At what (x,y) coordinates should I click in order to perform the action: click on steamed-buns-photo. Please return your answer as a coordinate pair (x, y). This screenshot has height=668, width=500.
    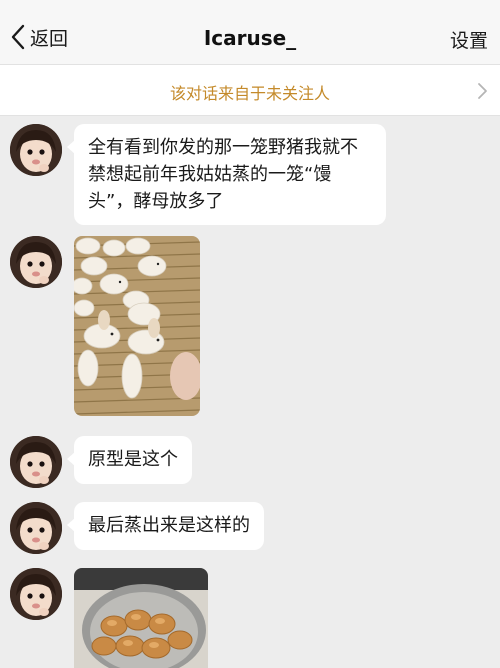
    Looking at the image, I should click on (141, 618).